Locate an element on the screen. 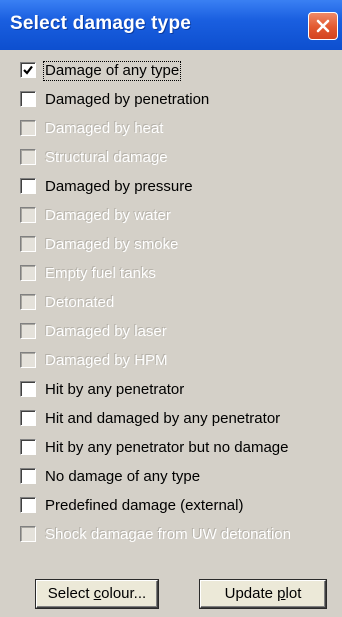 Image resolution: width=342 pixels, height=617 pixels. damage-option-row: Hit by any penetrator is located at coordinates (180, 390).